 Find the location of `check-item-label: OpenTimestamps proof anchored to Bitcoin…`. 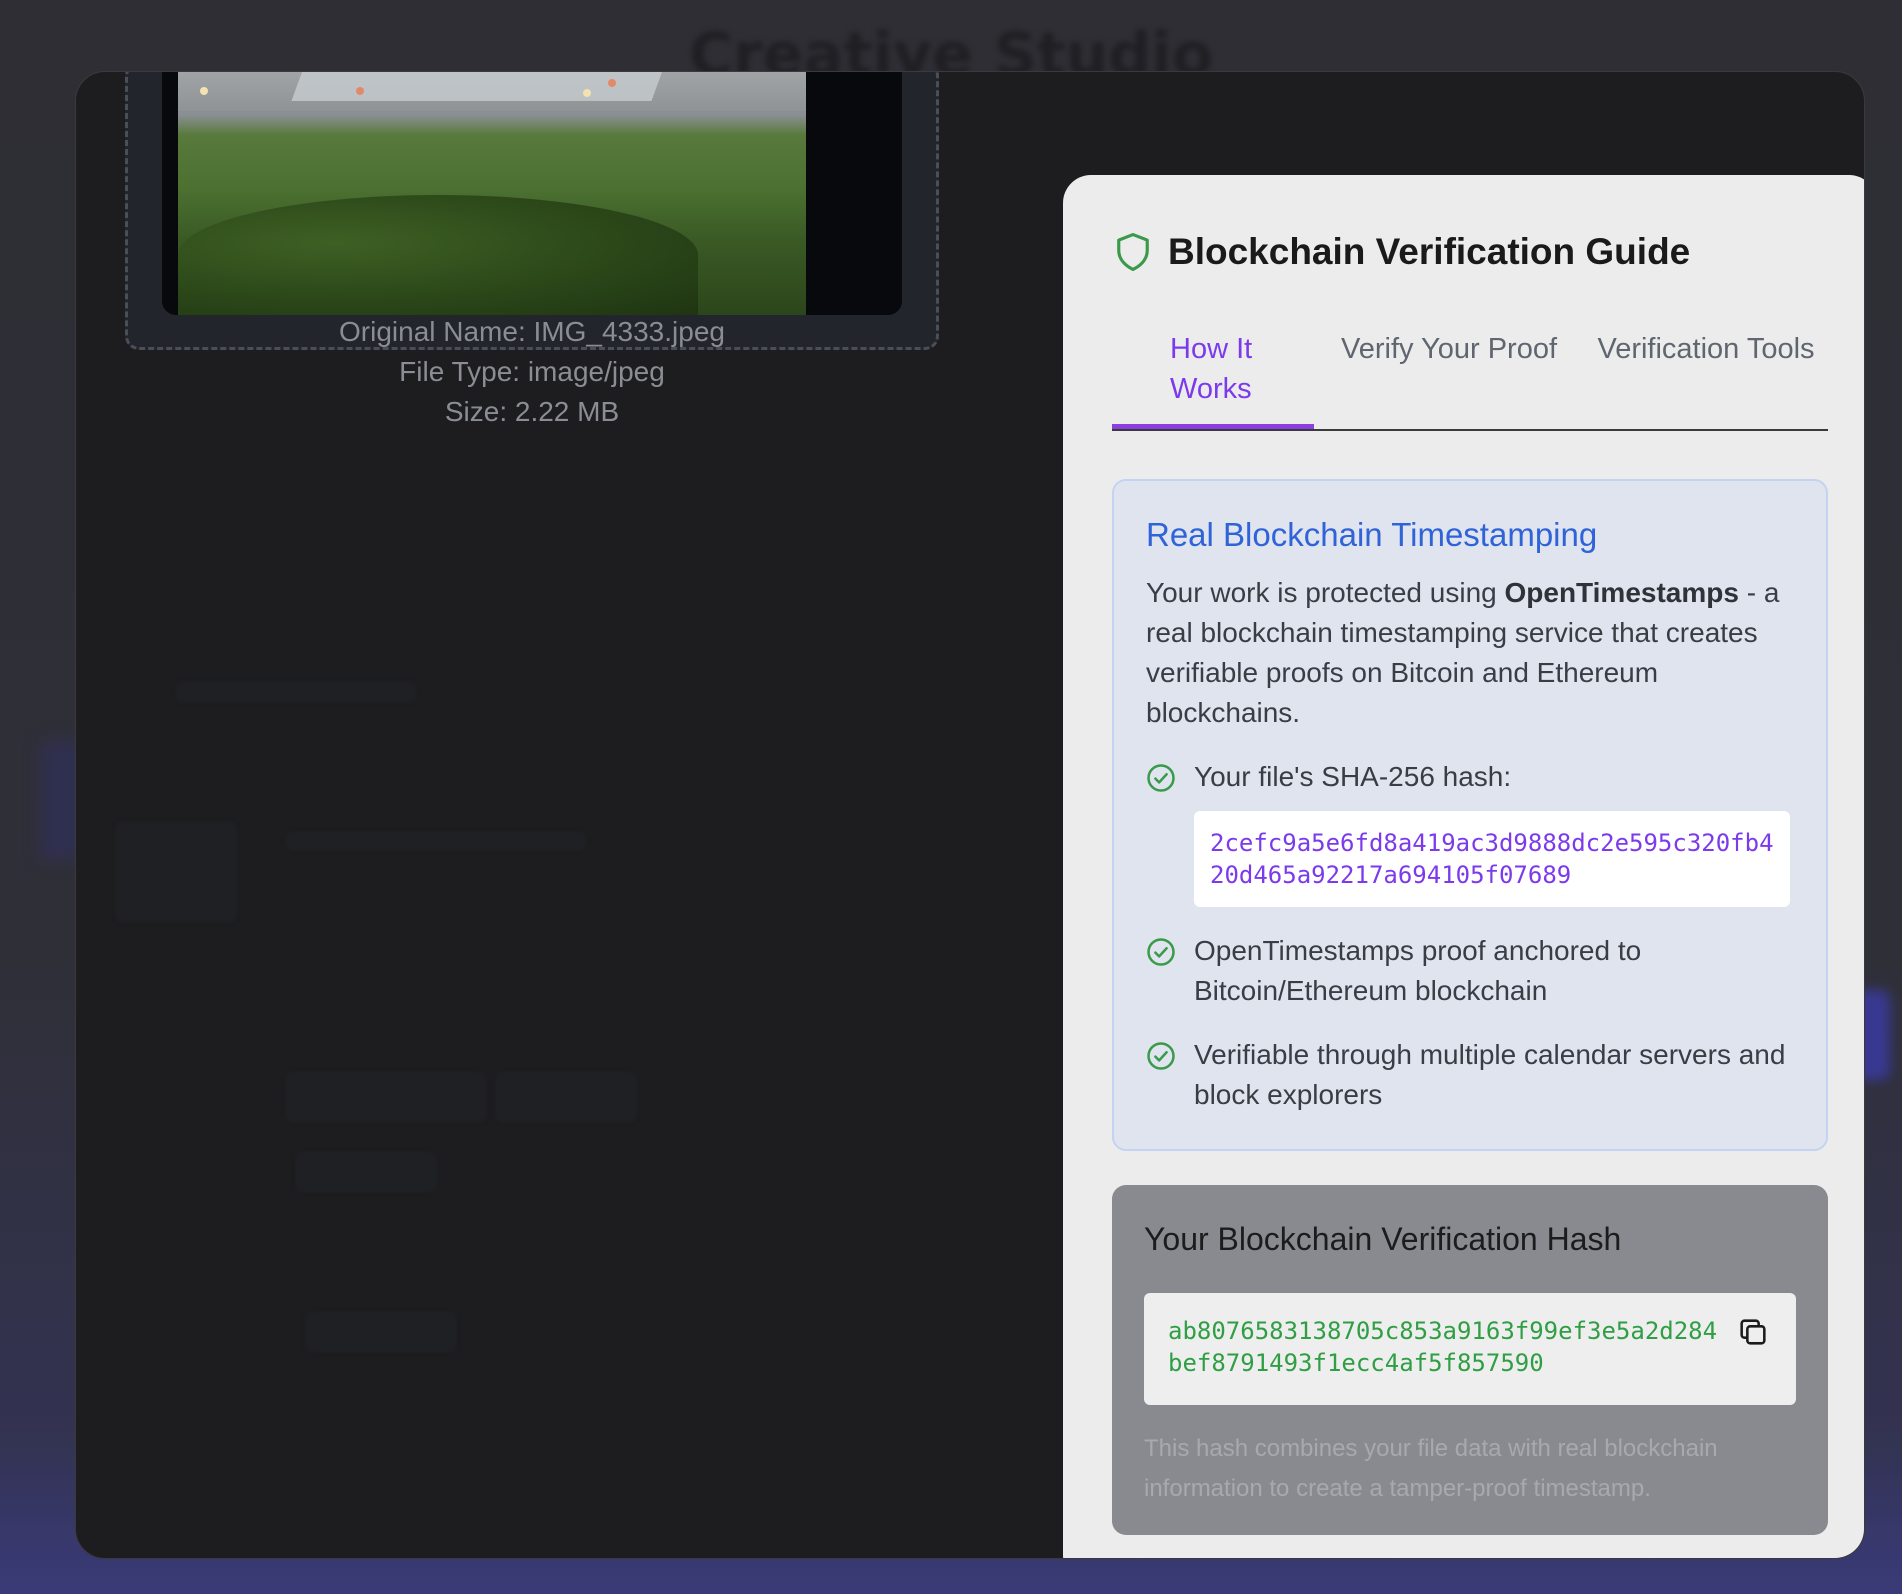

check-item-label: OpenTimestamps proof anchored to Bitcoin… is located at coordinates (1418, 970).